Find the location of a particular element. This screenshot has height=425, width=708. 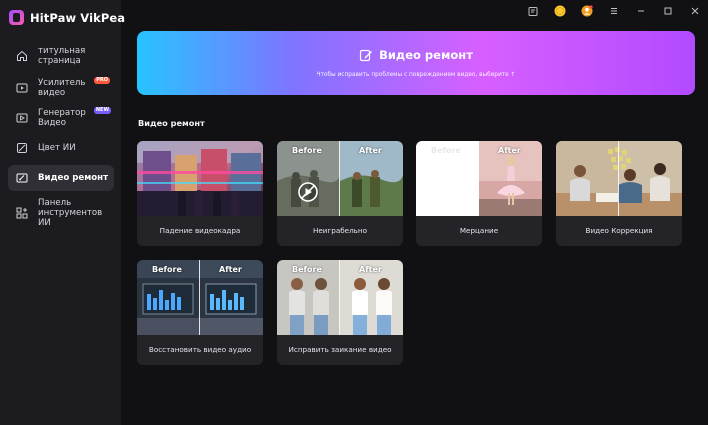

sidebar-item-ai-color: Цвет ИИ is located at coordinates (61, 148).